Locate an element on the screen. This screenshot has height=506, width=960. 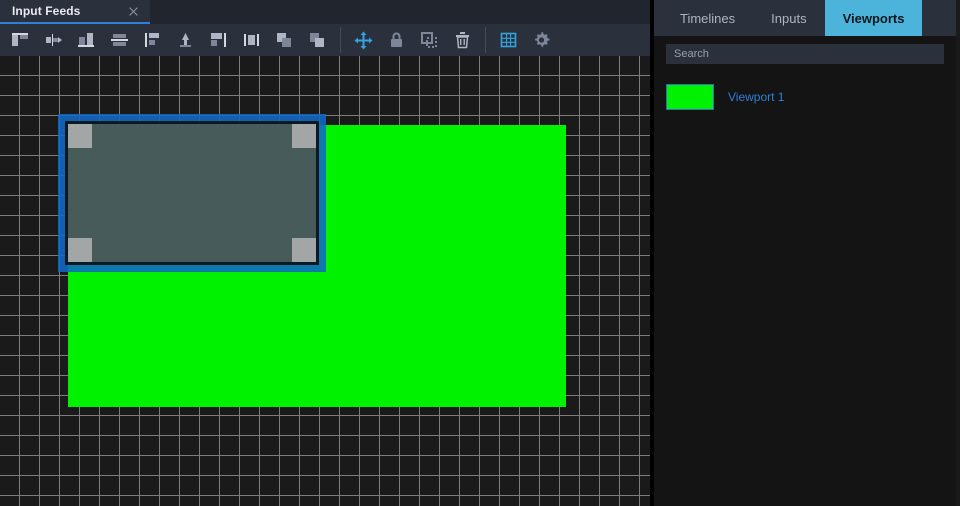
tab-timelines-label: Timelines is located at coordinates (708, 18).